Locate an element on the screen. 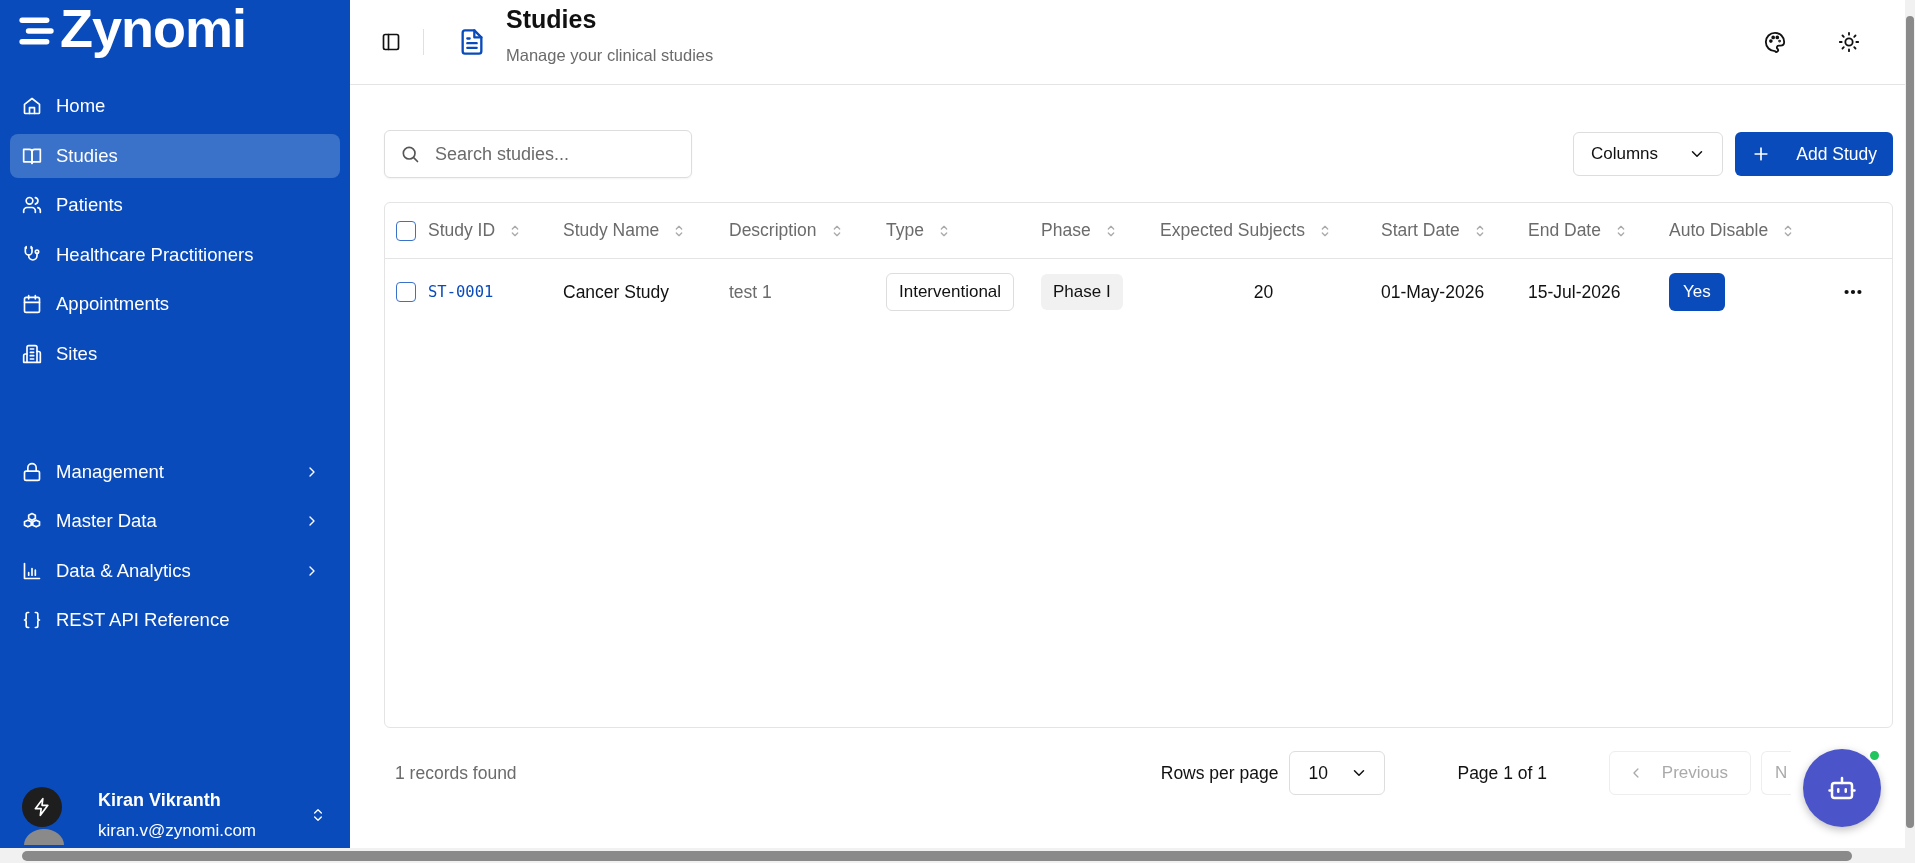  page-subtitle: Manage your clinical studies is located at coordinates (610, 55).